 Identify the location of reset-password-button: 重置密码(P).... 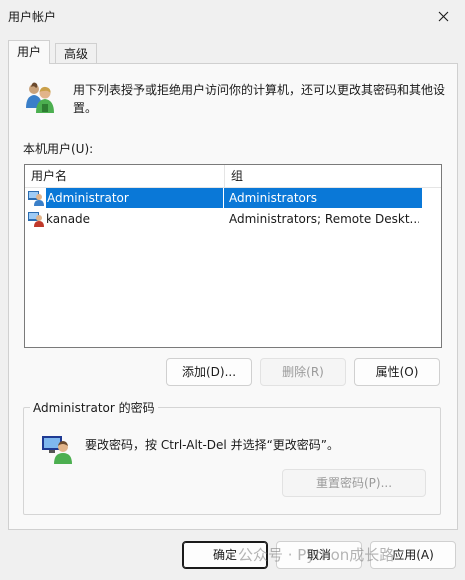
(354, 483).